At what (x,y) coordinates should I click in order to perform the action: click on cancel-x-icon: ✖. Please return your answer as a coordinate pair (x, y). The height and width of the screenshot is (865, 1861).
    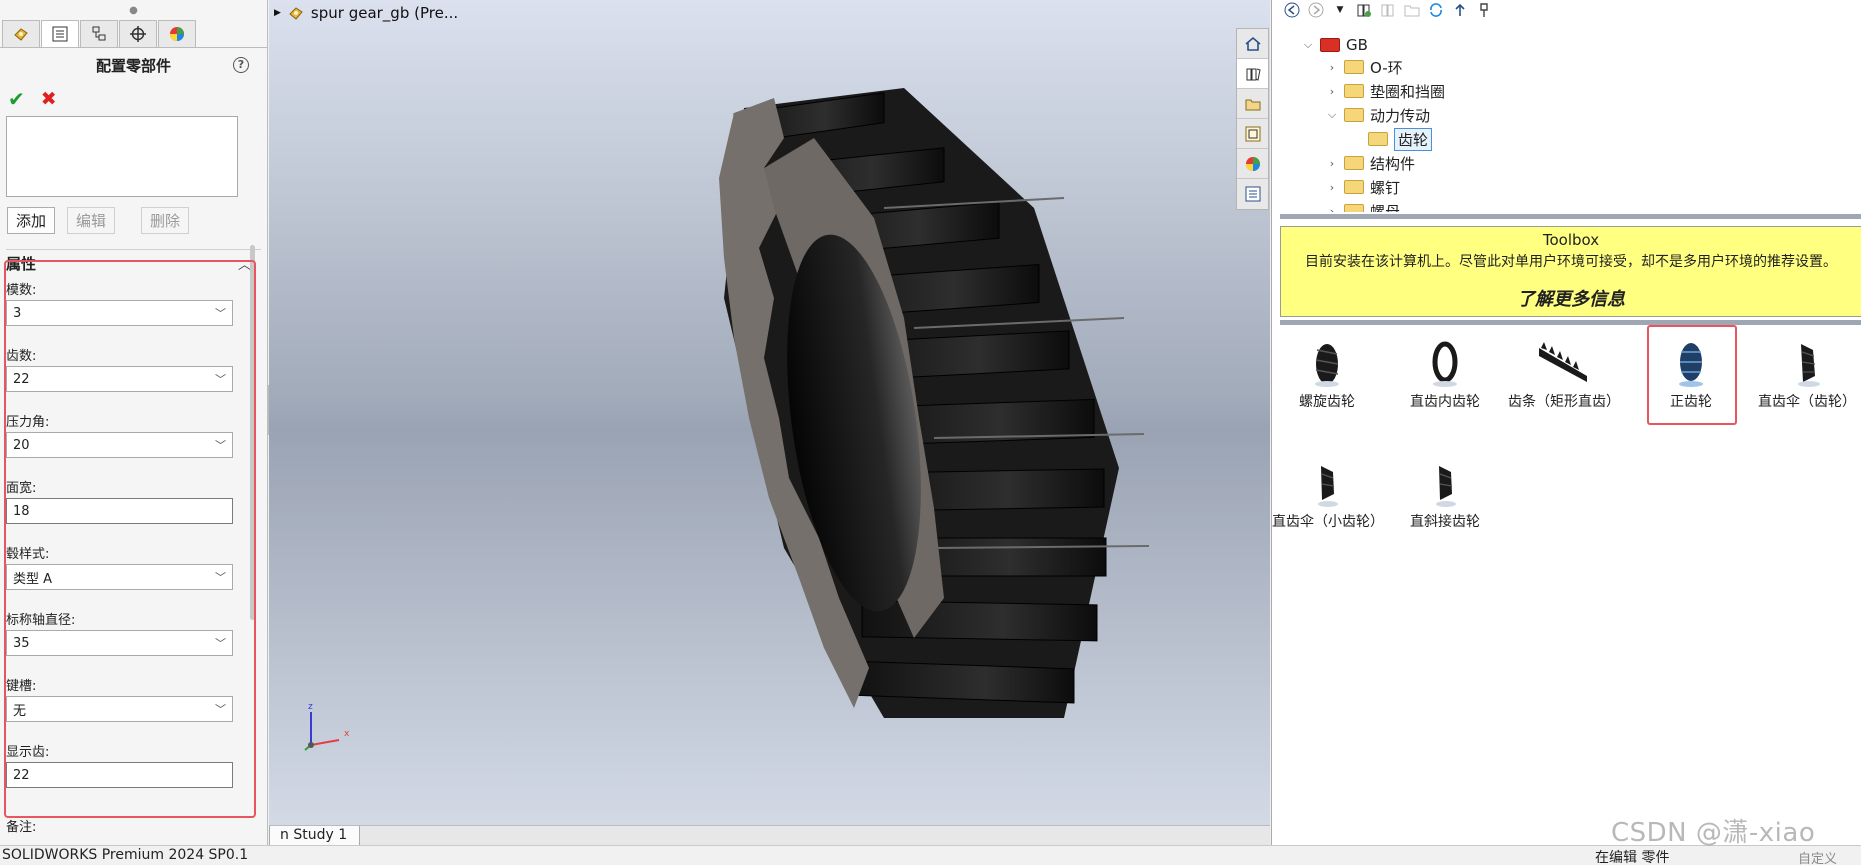
    Looking at the image, I should click on (49, 99).